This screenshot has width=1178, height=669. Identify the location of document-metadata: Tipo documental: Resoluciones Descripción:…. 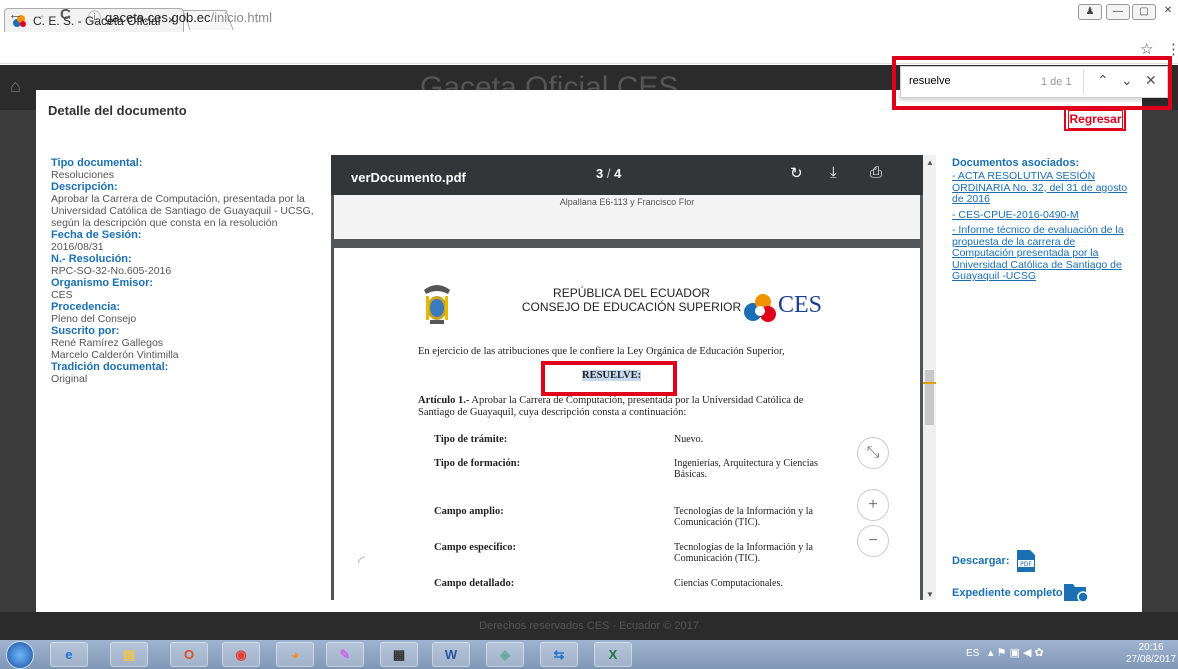
(186, 271).